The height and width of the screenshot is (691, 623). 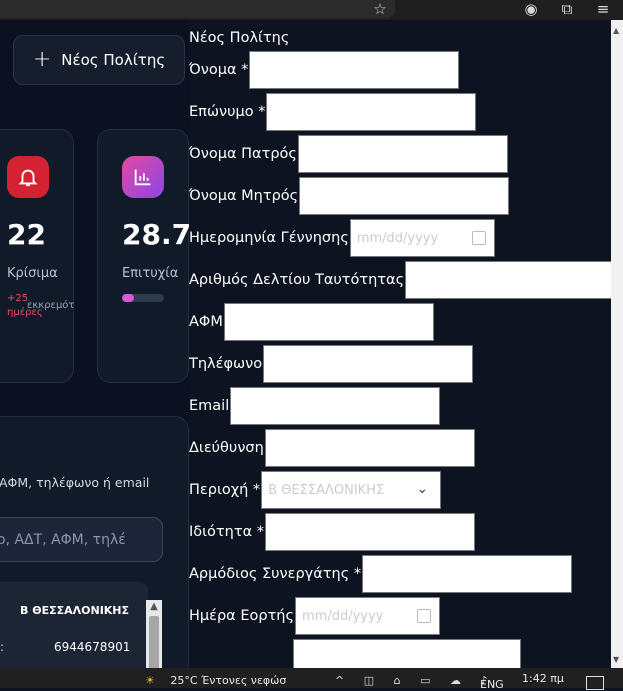 I want to click on field-label: Αρμόδιος Συνεργάτης *, so click(x=275, y=574).